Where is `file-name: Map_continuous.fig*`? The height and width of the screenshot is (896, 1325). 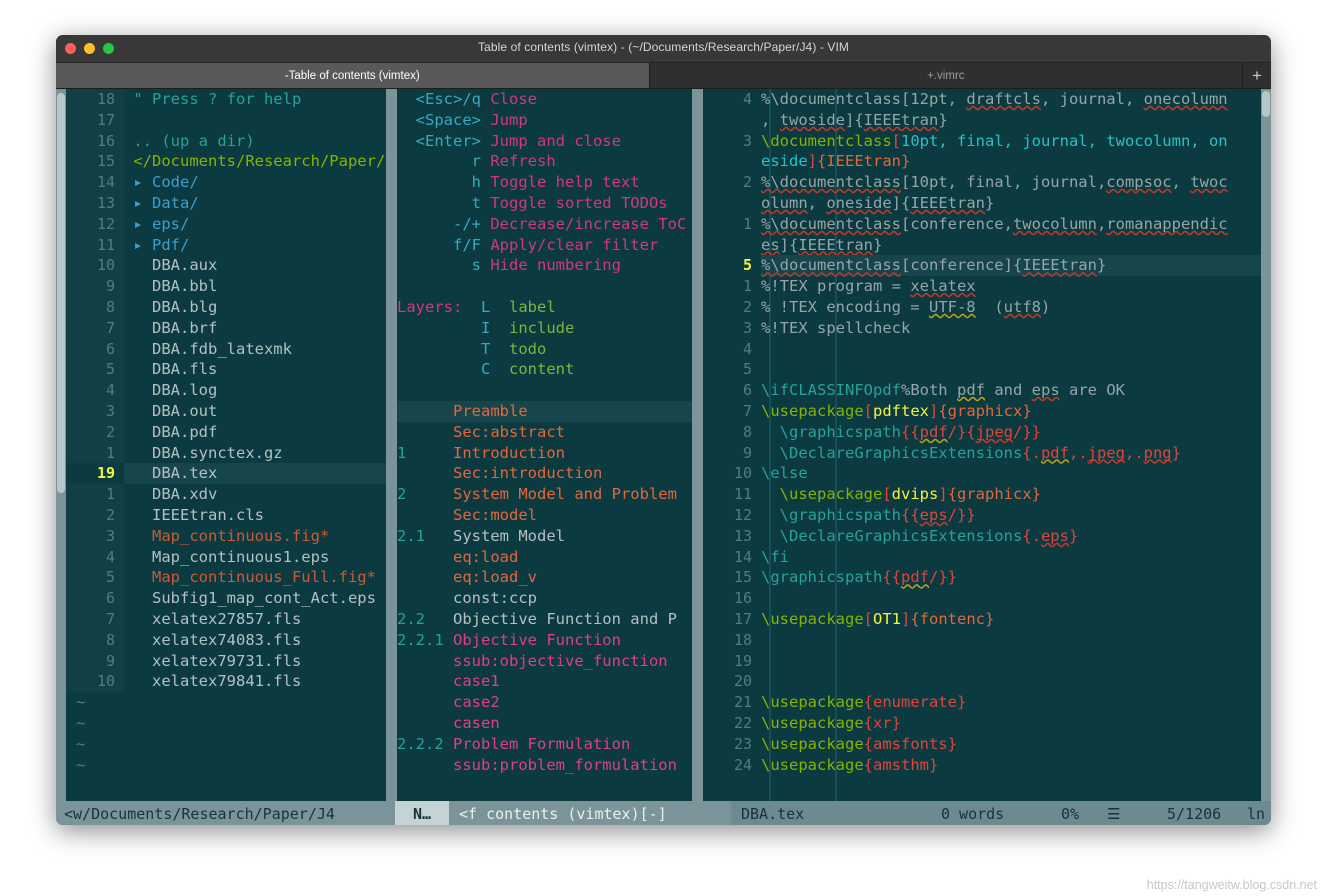 file-name: Map_continuous.fig* is located at coordinates (226, 536).